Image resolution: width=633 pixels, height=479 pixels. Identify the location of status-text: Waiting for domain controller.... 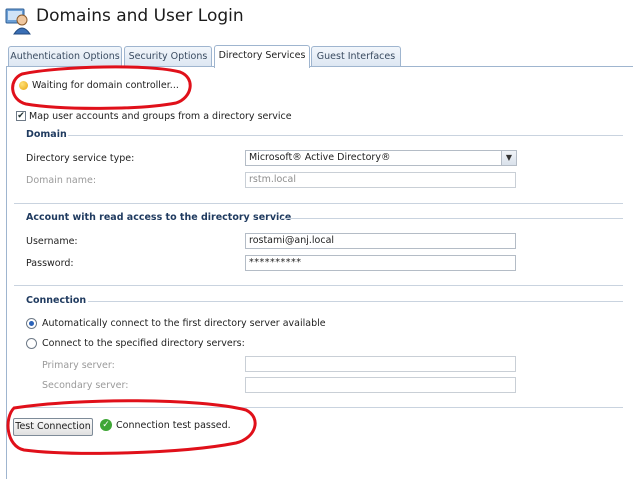
(105, 85).